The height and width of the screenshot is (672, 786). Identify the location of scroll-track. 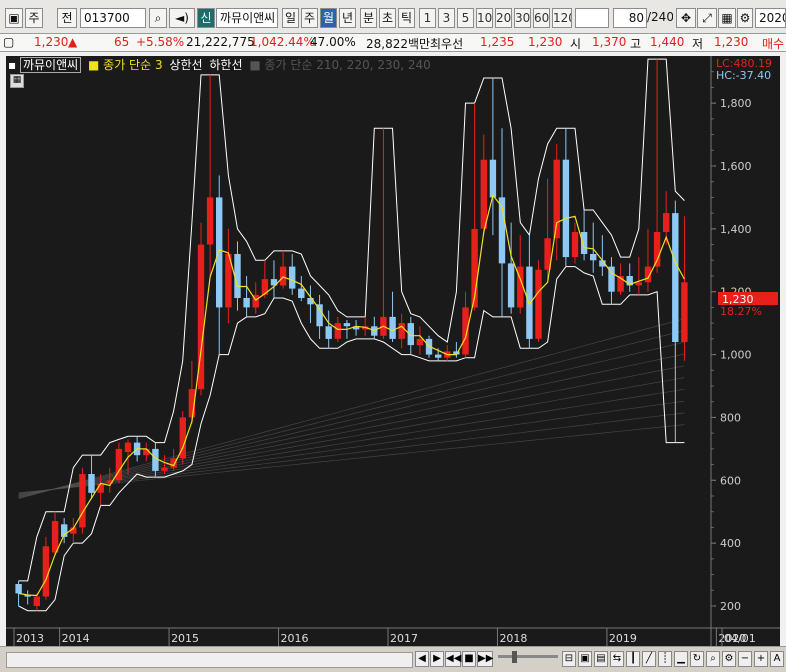
(209, 660).